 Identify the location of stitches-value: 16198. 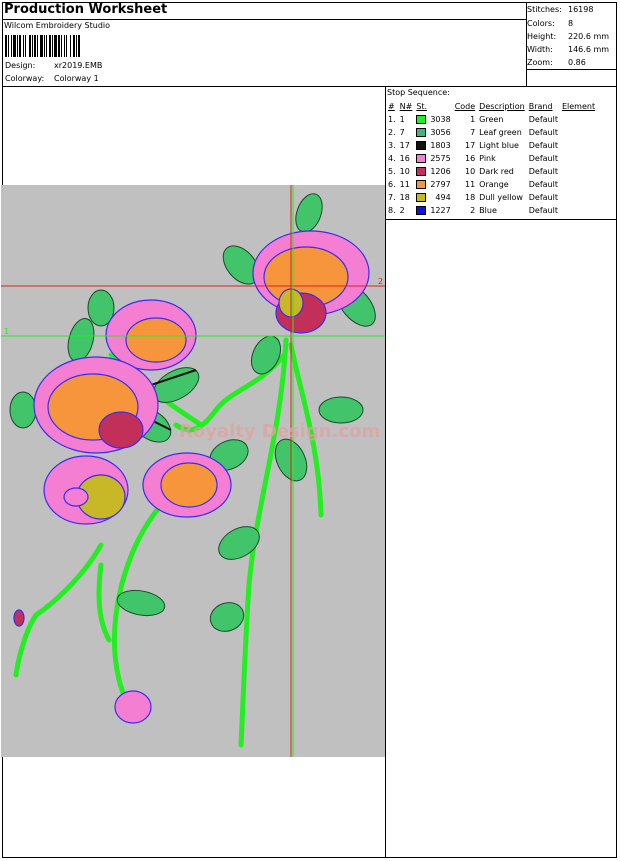
(581, 9).